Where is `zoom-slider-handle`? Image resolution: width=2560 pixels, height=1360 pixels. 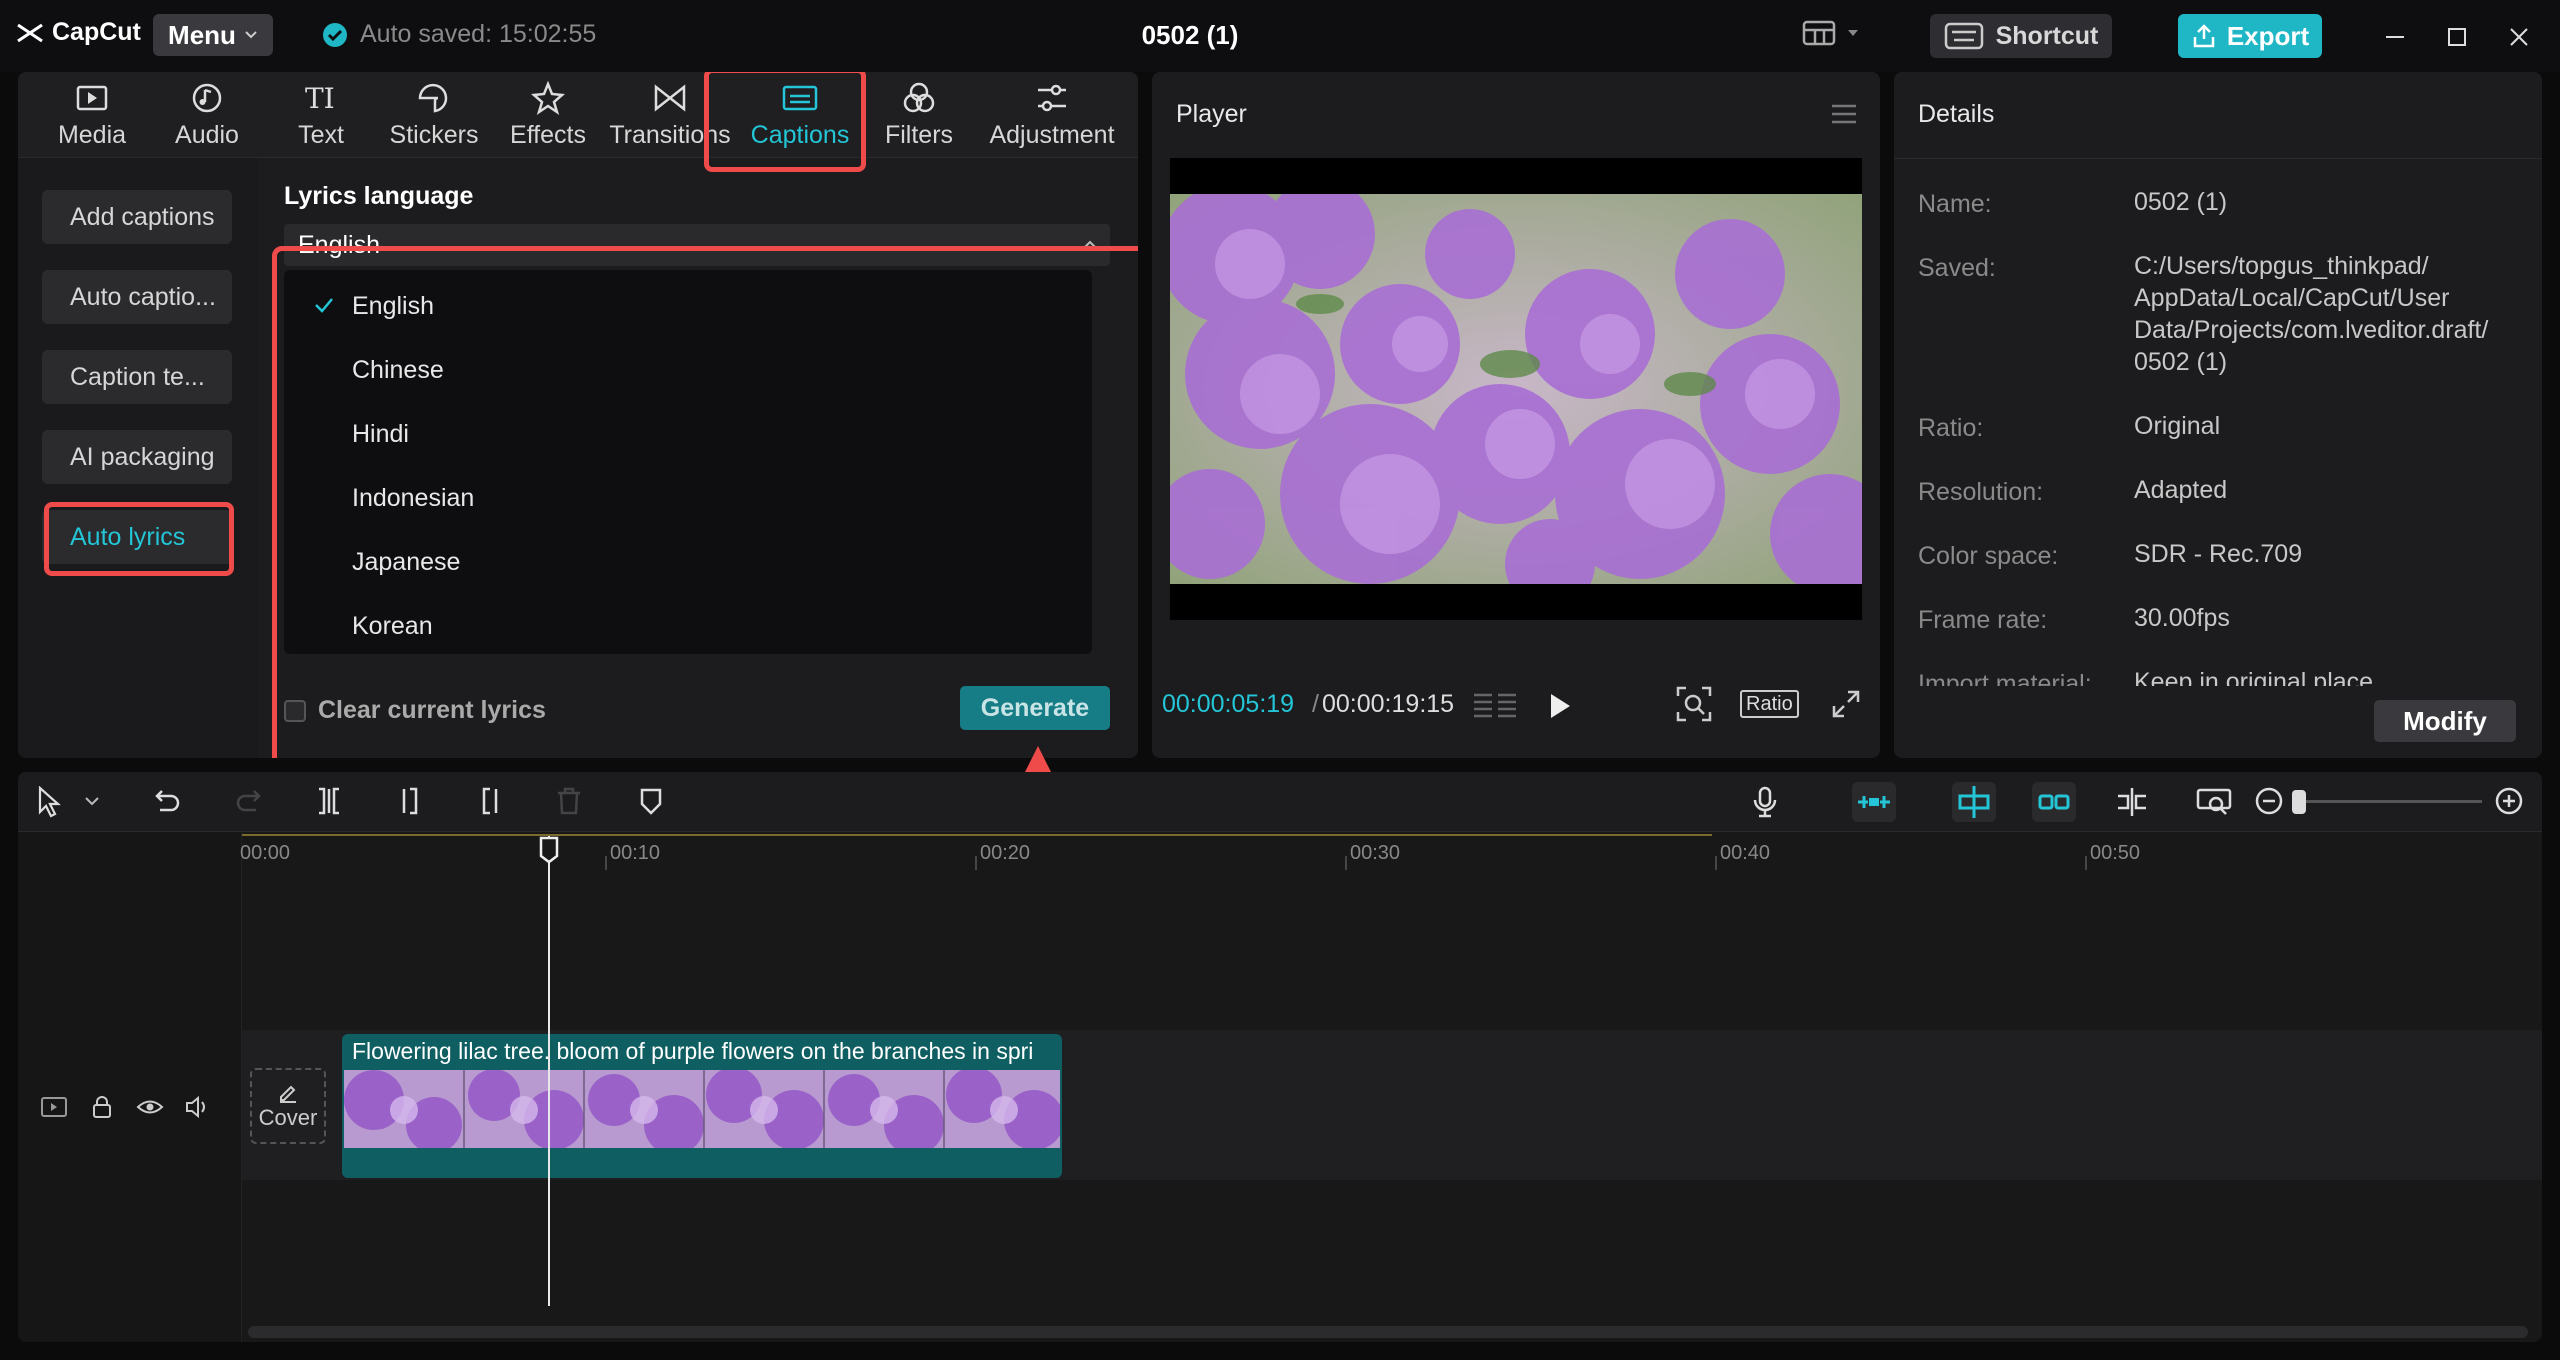
zoom-slider-handle is located at coordinates (2299, 802).